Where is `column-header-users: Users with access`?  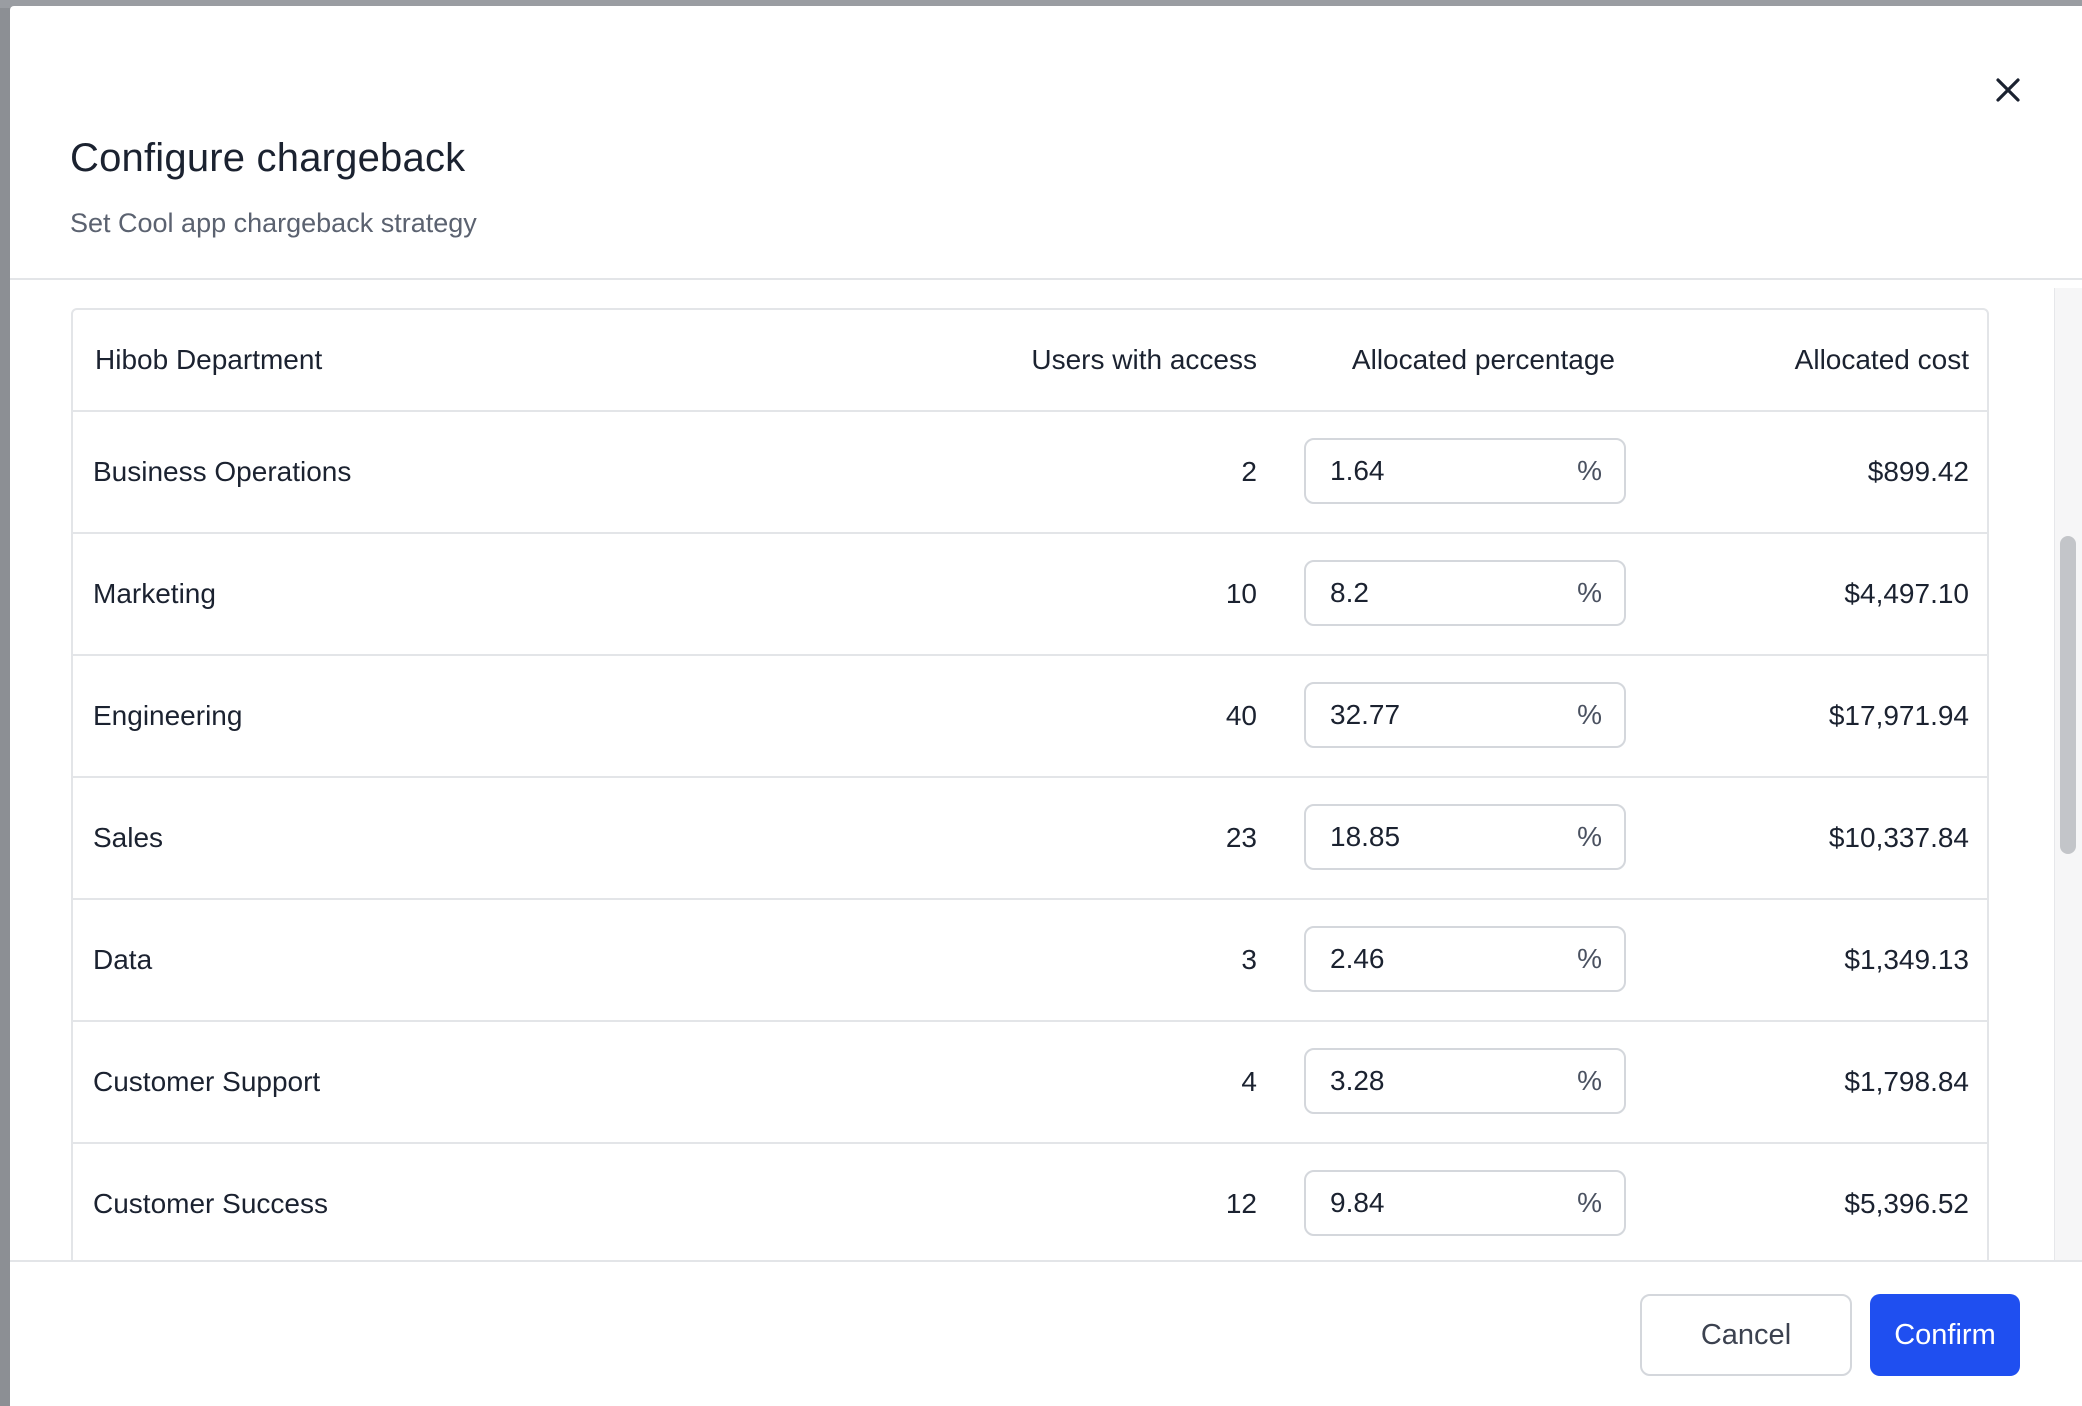
column-header-users: Users with access is located at coordinates (1144, 359).